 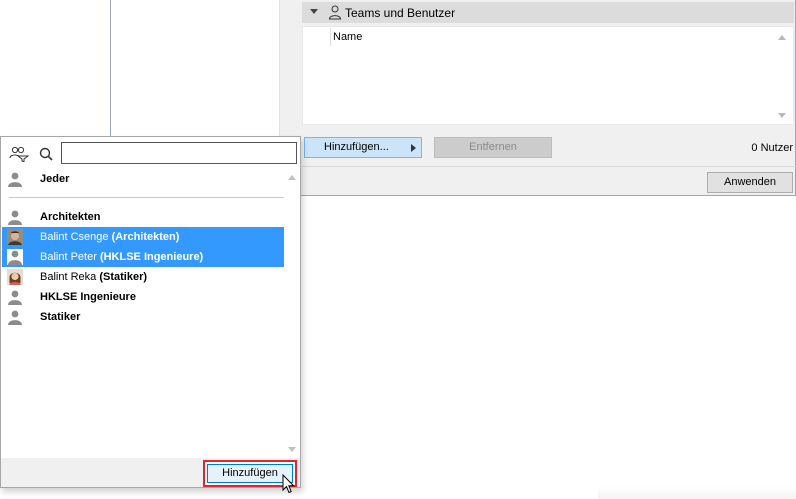 I want to click on item-name: Statiker, so click(x=60, y=317).